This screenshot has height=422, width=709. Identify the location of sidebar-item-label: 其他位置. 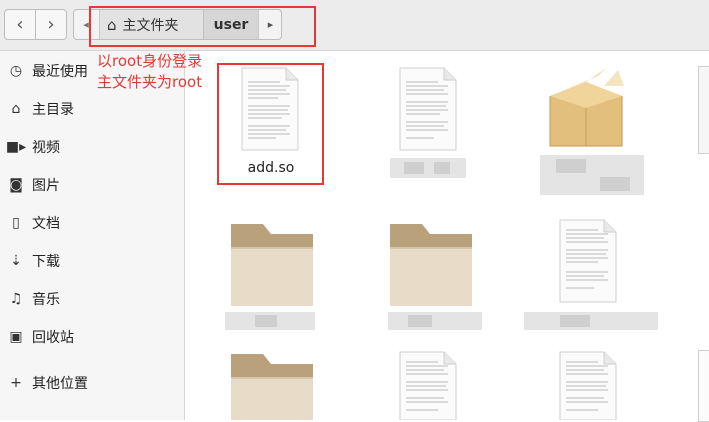
(60, 384).